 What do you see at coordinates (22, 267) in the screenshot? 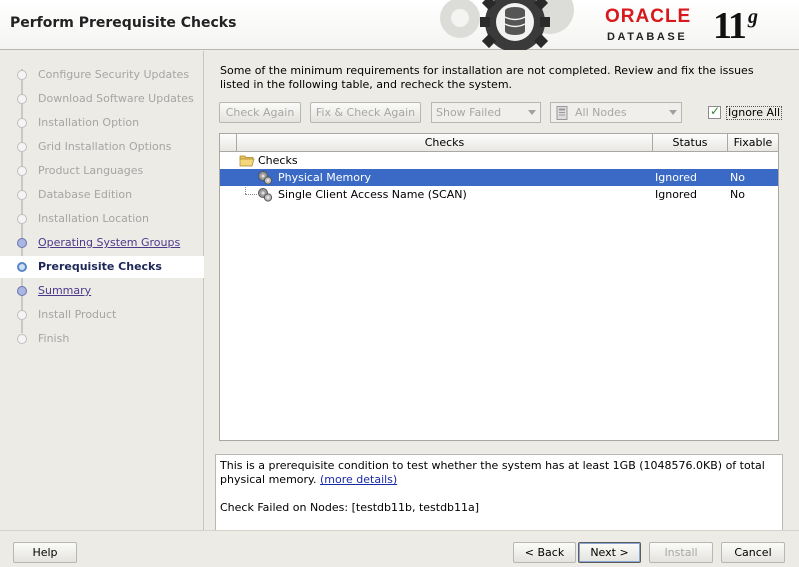
I see `step-current-marker-icon` at bounding box center [22, 267].